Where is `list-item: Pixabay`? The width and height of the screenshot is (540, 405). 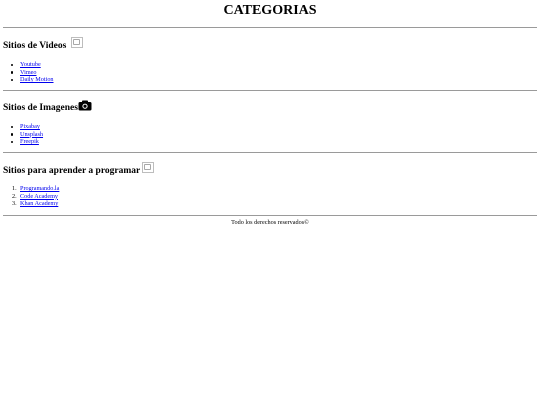
list-item: Pixabay is located at coordinates (26, 127).